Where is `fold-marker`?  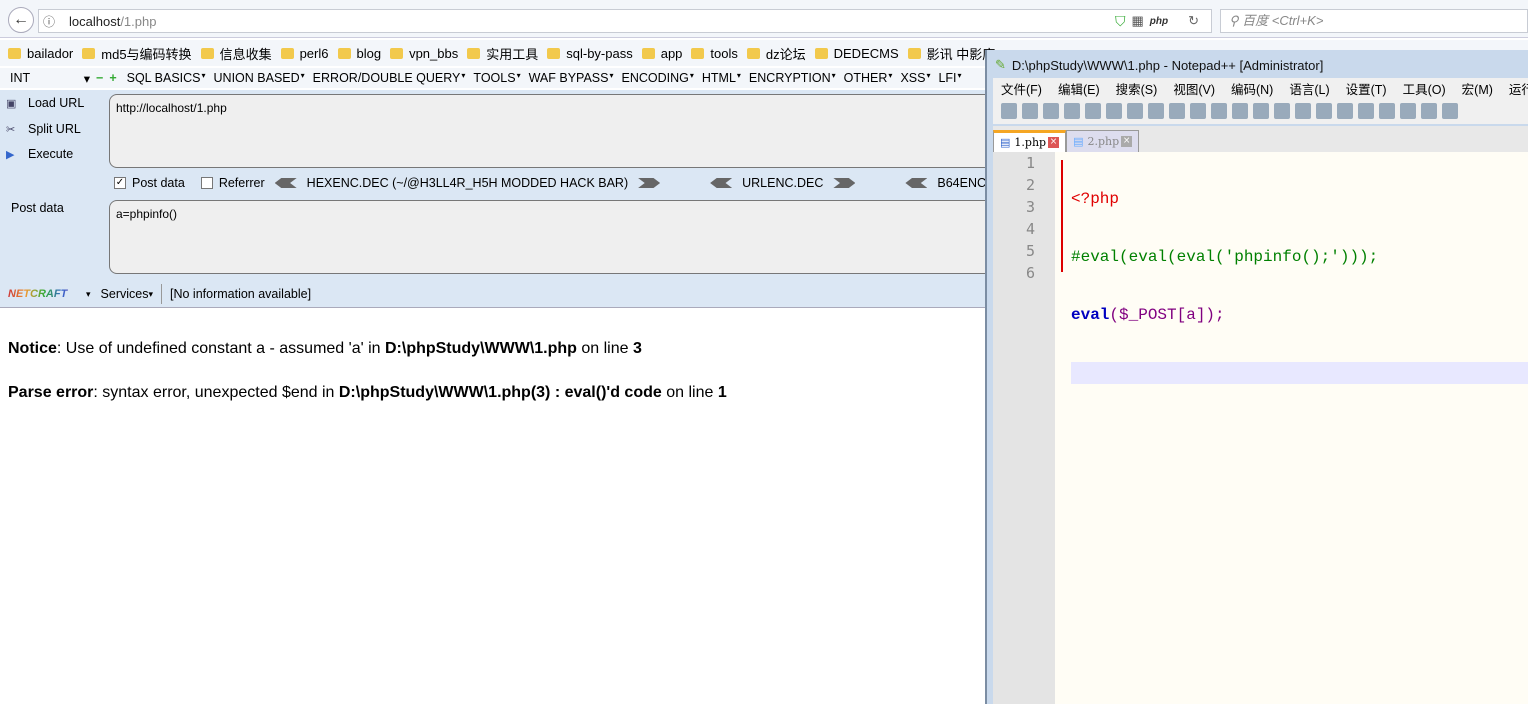
fold-marker is located at coordinates (1062, 216).